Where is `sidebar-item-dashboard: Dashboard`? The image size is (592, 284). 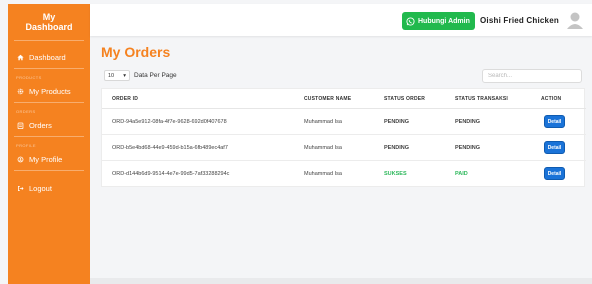 sidebar-item-dashboard: Dashboard is located at coordinates (49, 57).